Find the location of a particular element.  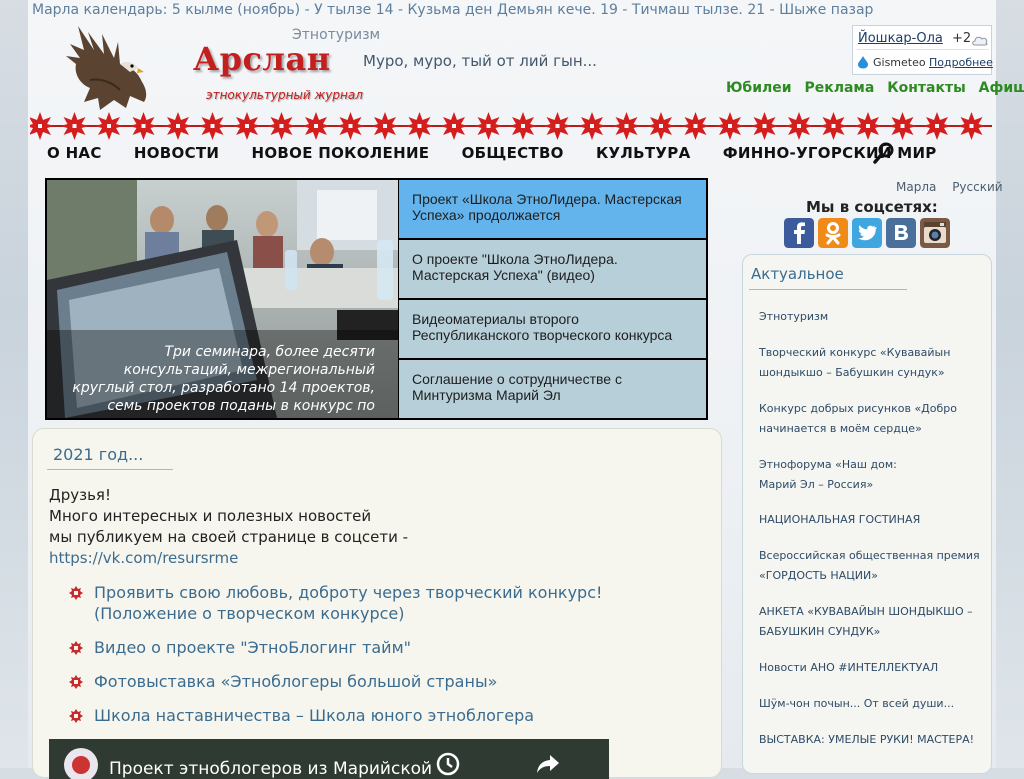

share-icon is located at coordinates (548, 764).